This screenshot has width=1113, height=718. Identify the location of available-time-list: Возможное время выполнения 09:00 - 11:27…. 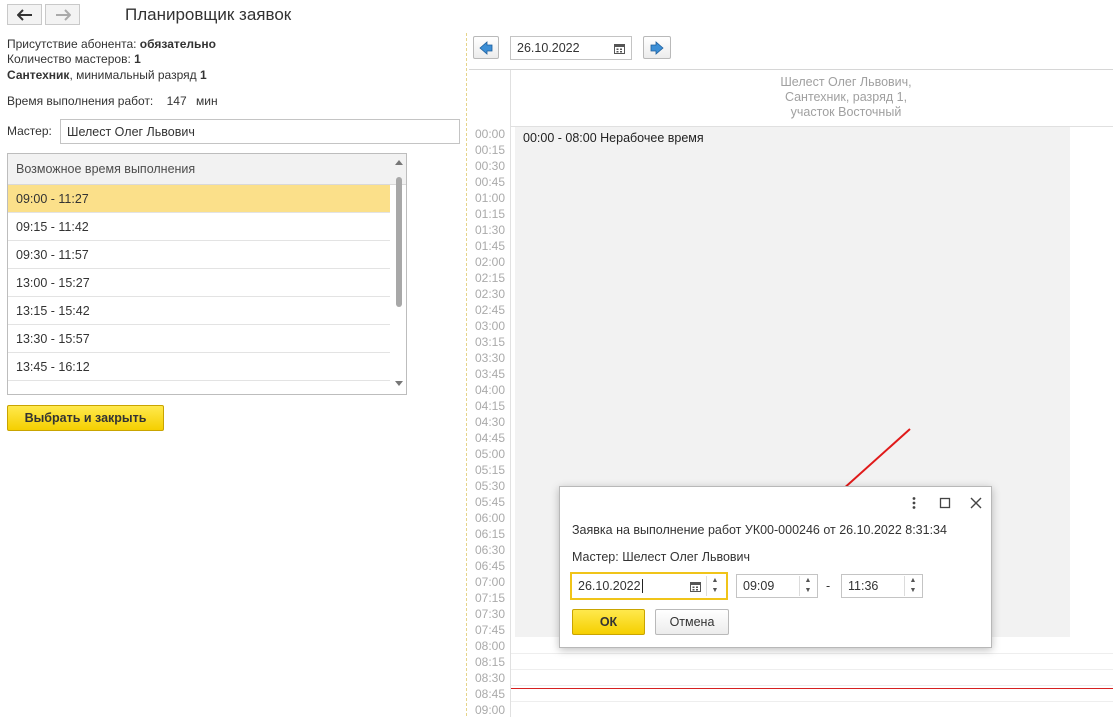
(207, 274).